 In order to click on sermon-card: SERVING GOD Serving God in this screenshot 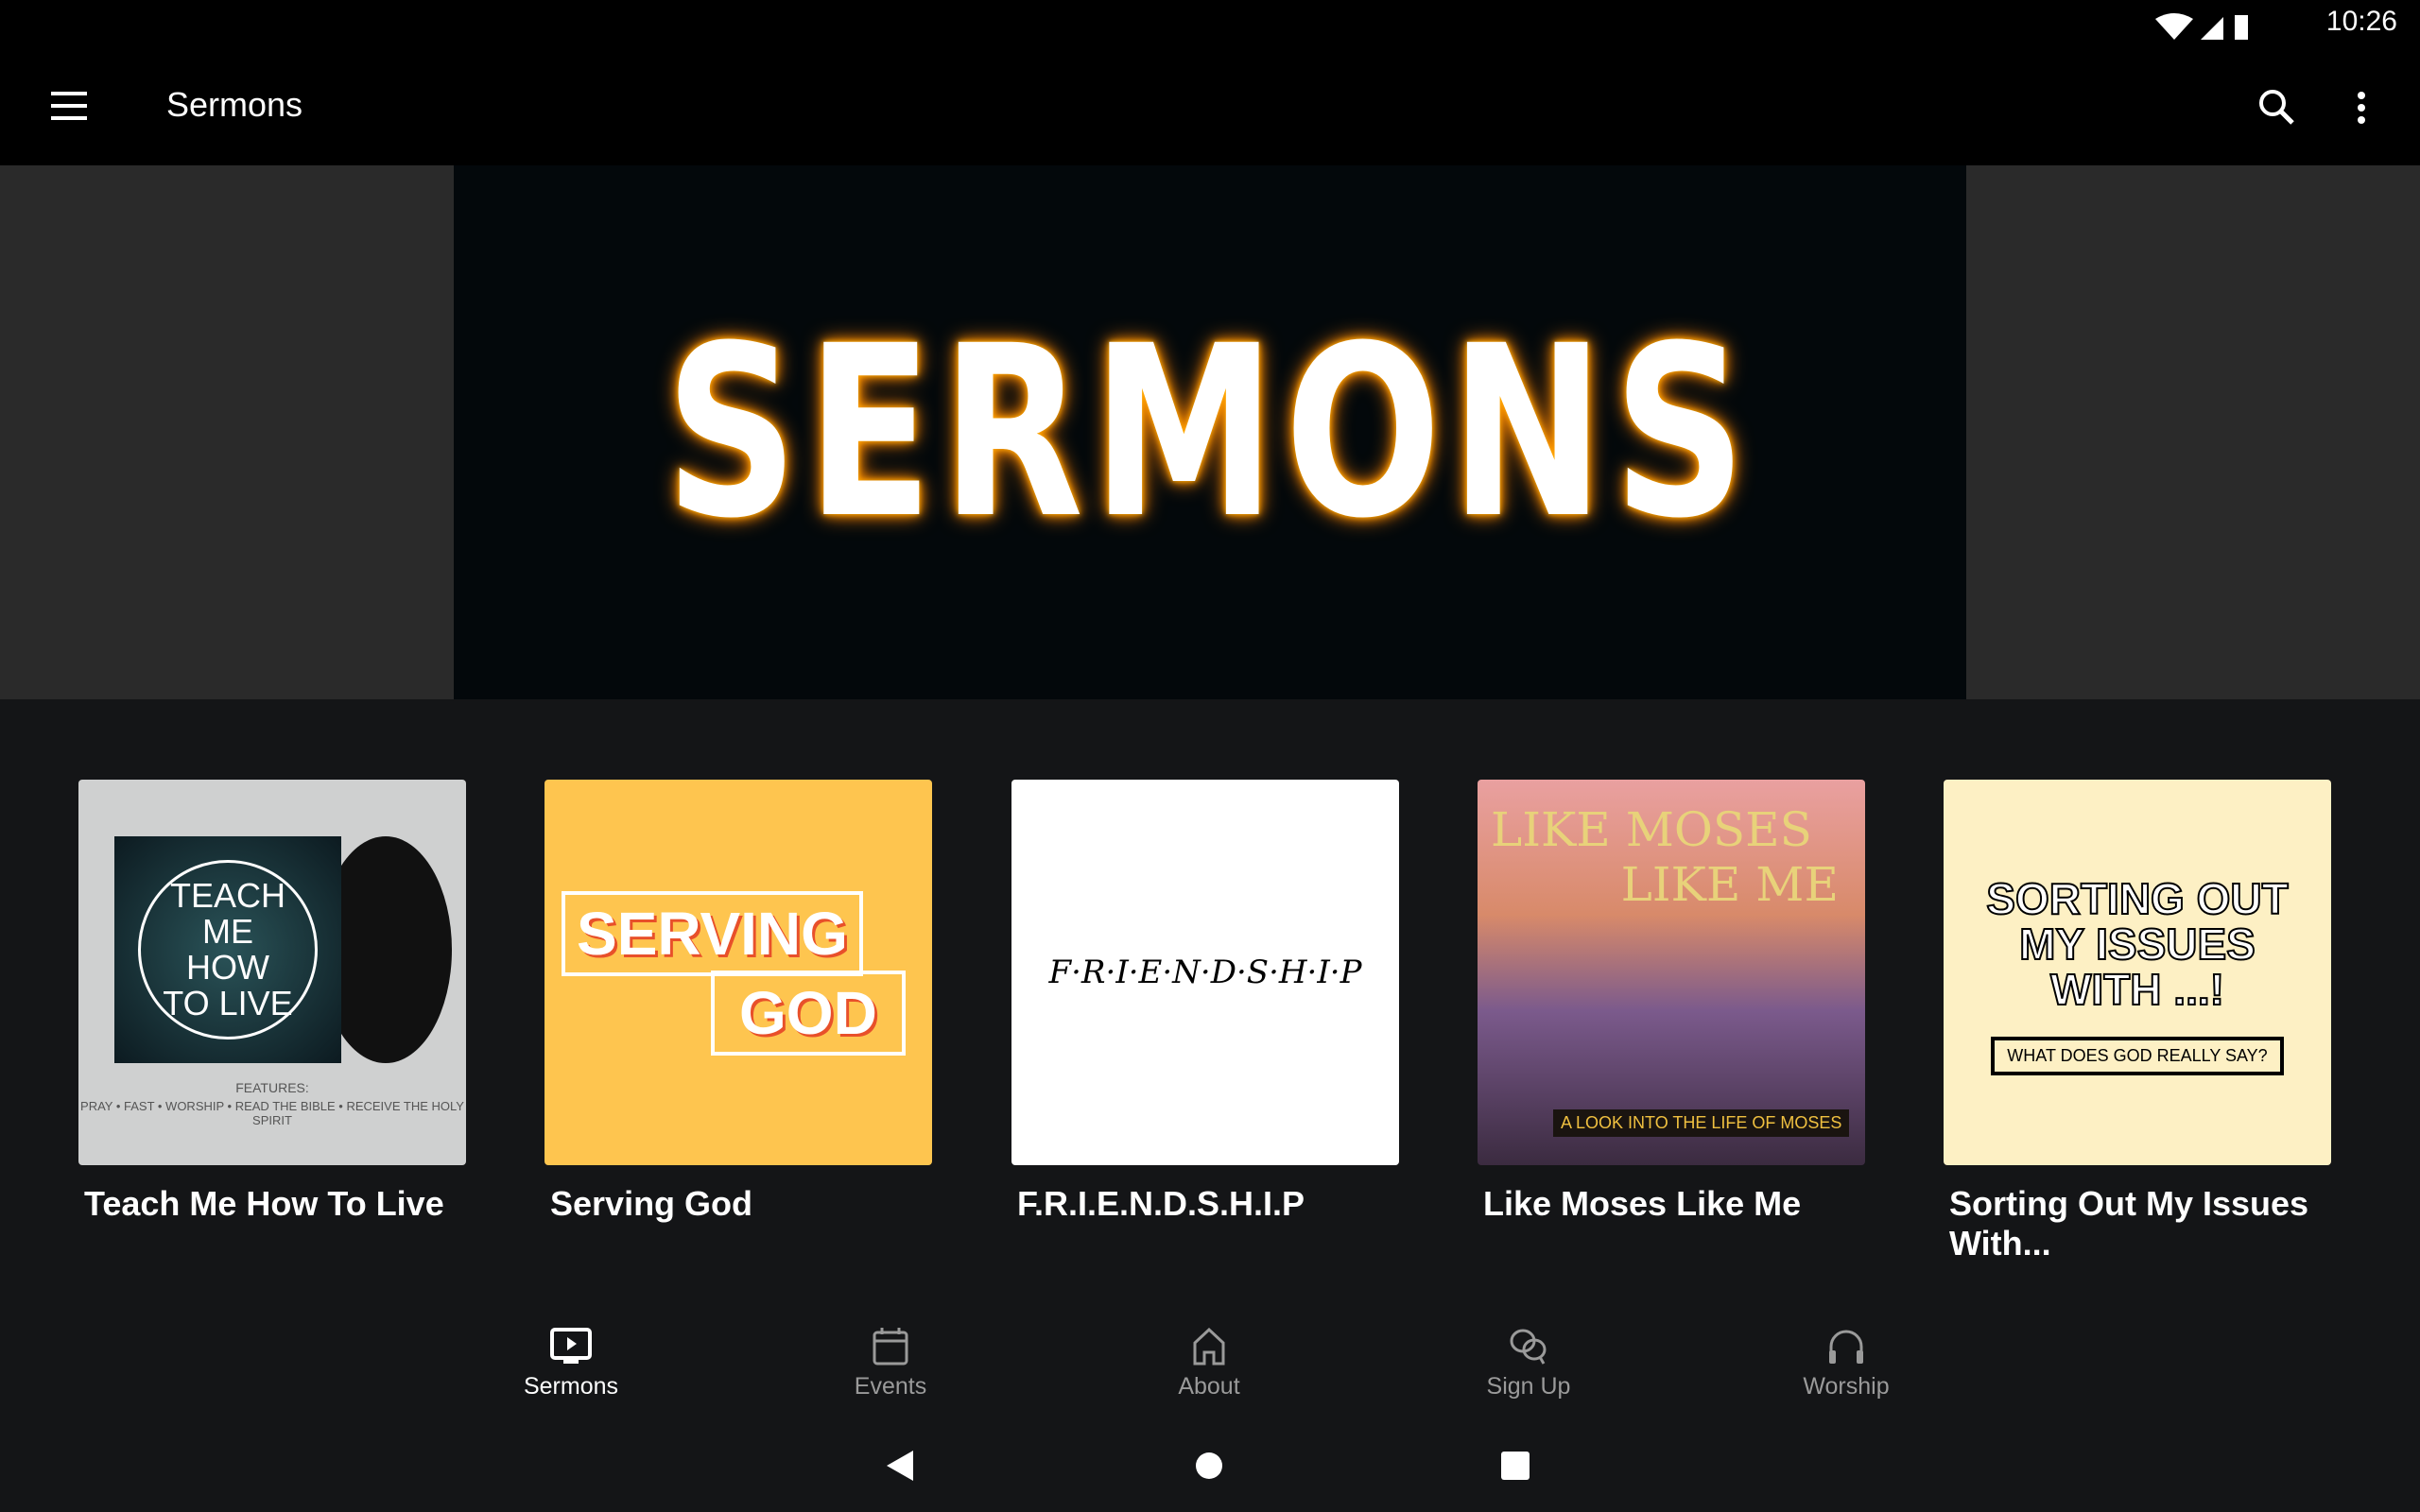, I will do `click(738, 1002)`.